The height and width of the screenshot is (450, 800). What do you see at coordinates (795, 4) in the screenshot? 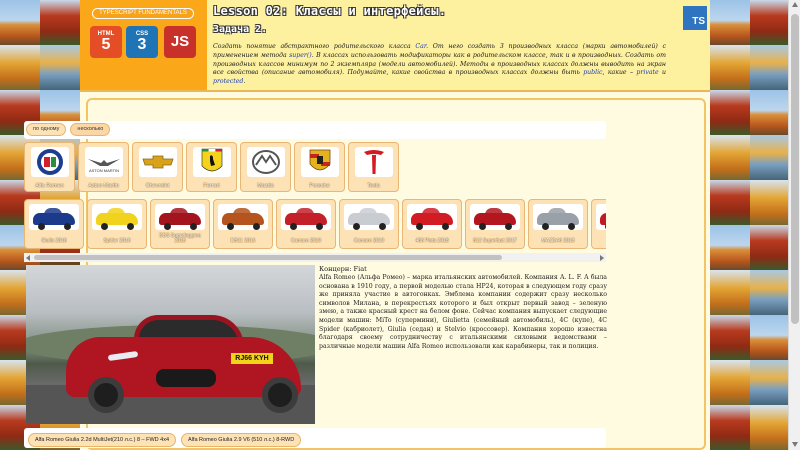
I see `scroll-up-icon` at bounding box center [795, 4].